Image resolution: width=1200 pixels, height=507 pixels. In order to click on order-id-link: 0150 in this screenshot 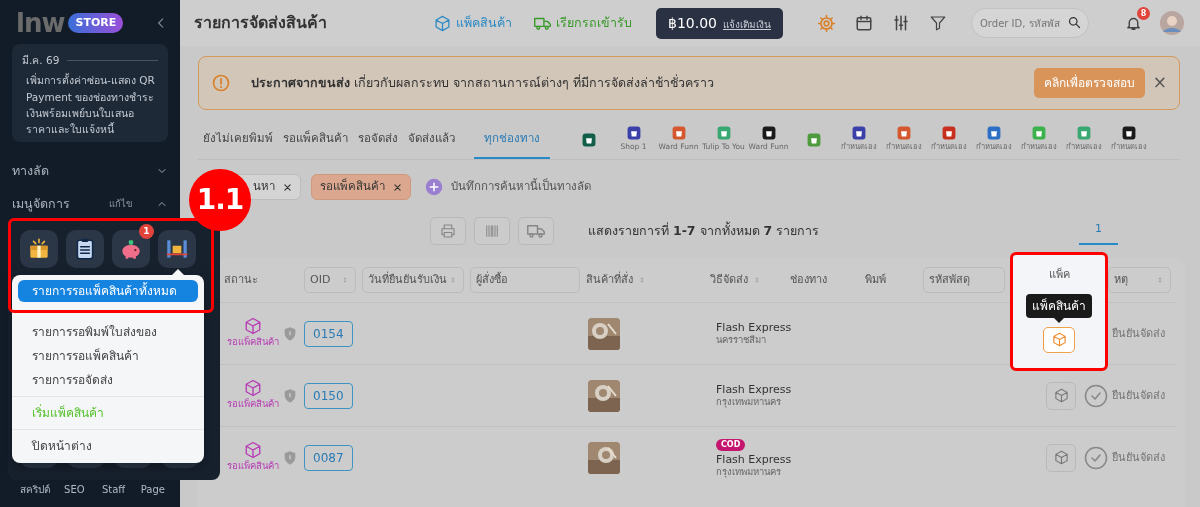, I will do `click(328, 395)`.